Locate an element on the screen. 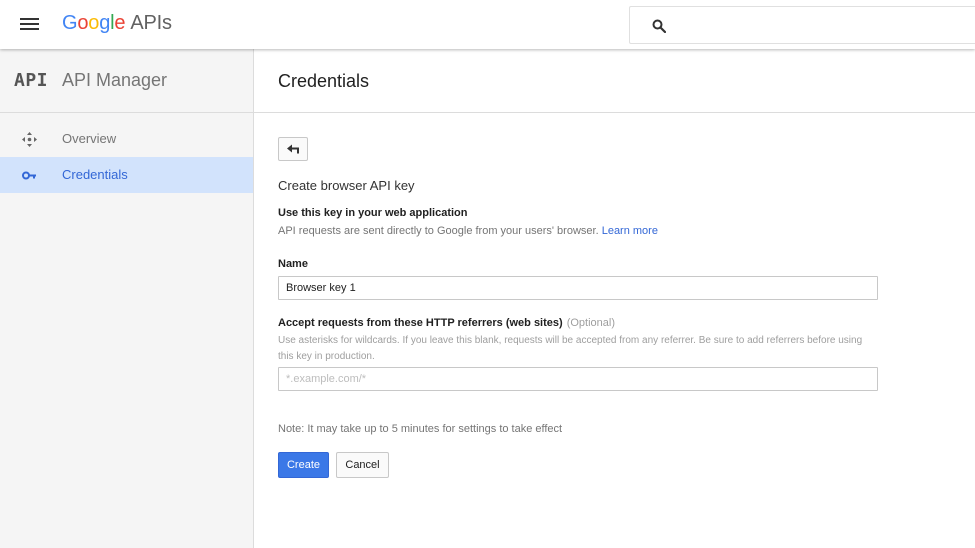 The width and height of the screenshot is (975, 548). referrers-input is located at coordinates (578, 379).